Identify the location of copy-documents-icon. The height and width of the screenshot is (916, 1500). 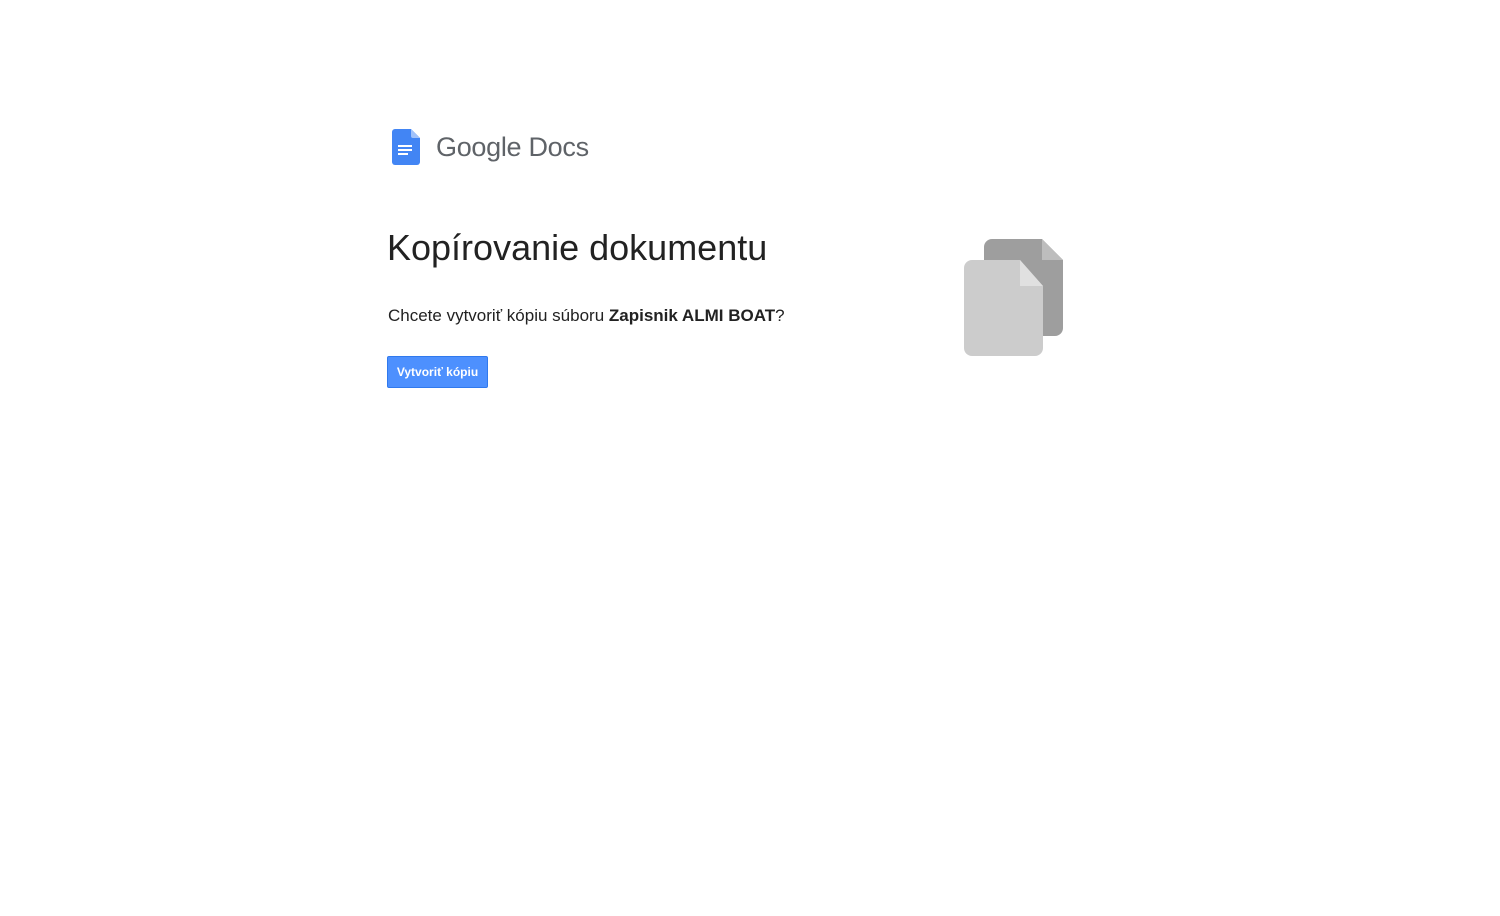
(1013, 297).